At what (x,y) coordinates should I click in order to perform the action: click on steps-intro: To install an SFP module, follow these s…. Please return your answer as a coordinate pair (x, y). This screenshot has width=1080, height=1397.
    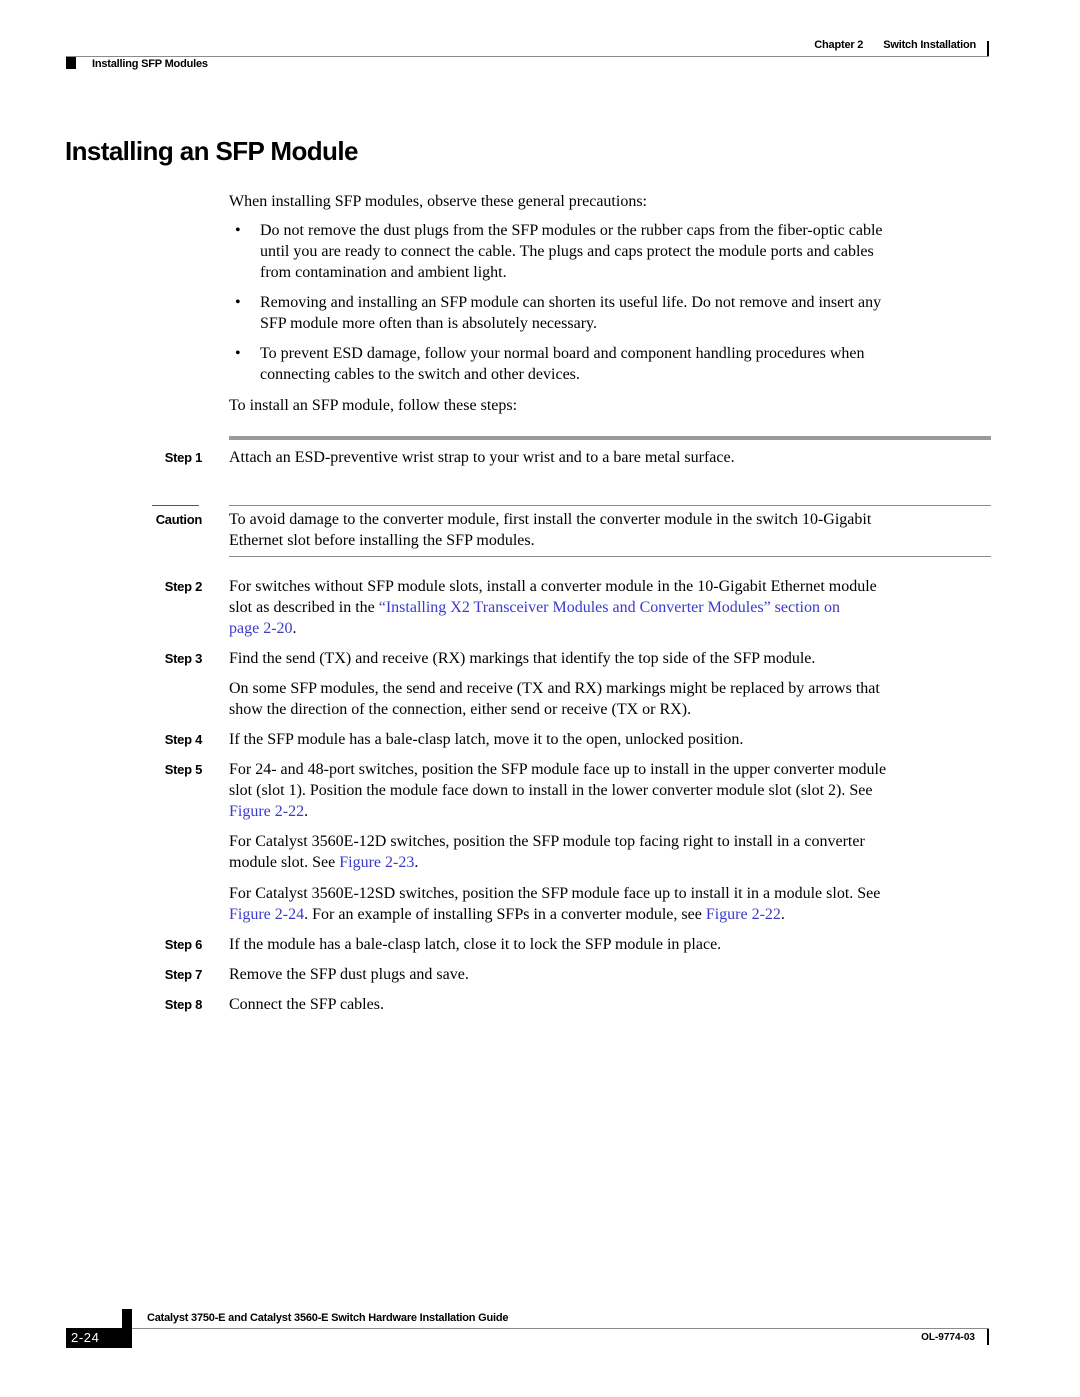
    Looking at the image, I should click on (373, 405).